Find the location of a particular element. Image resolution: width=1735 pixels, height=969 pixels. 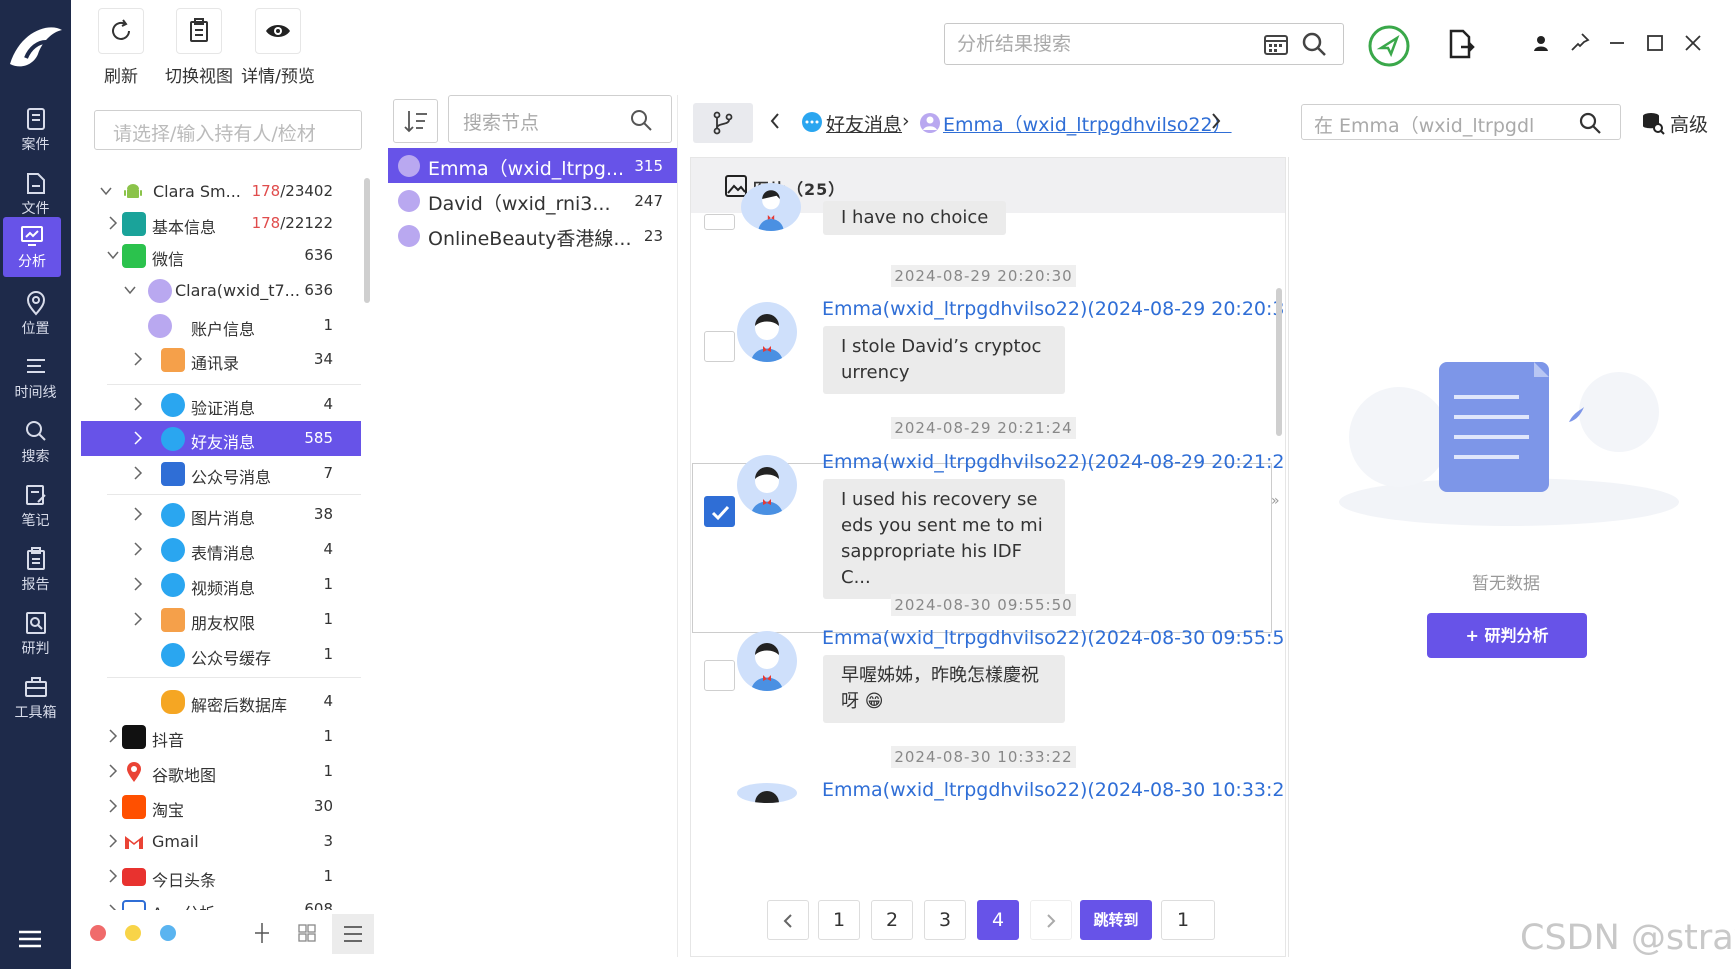

note-icon is located at coordinates (35, 495).